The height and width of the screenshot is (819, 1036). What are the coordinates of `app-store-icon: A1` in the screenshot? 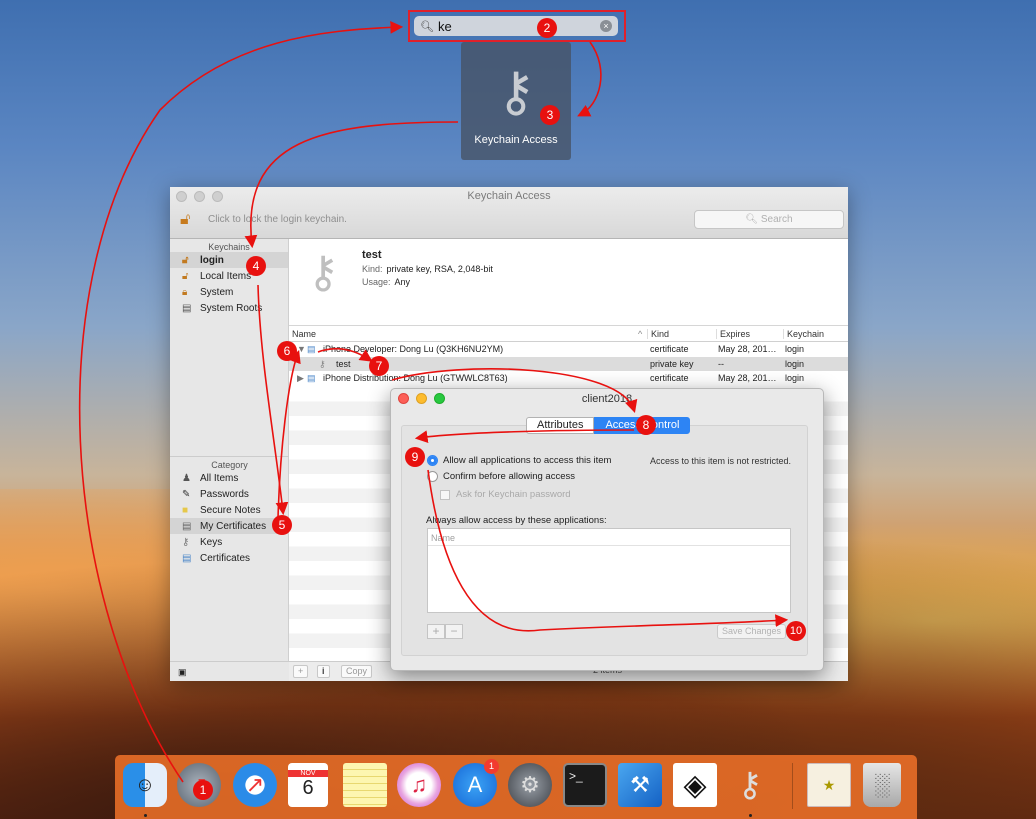 It's located at (476, 783).